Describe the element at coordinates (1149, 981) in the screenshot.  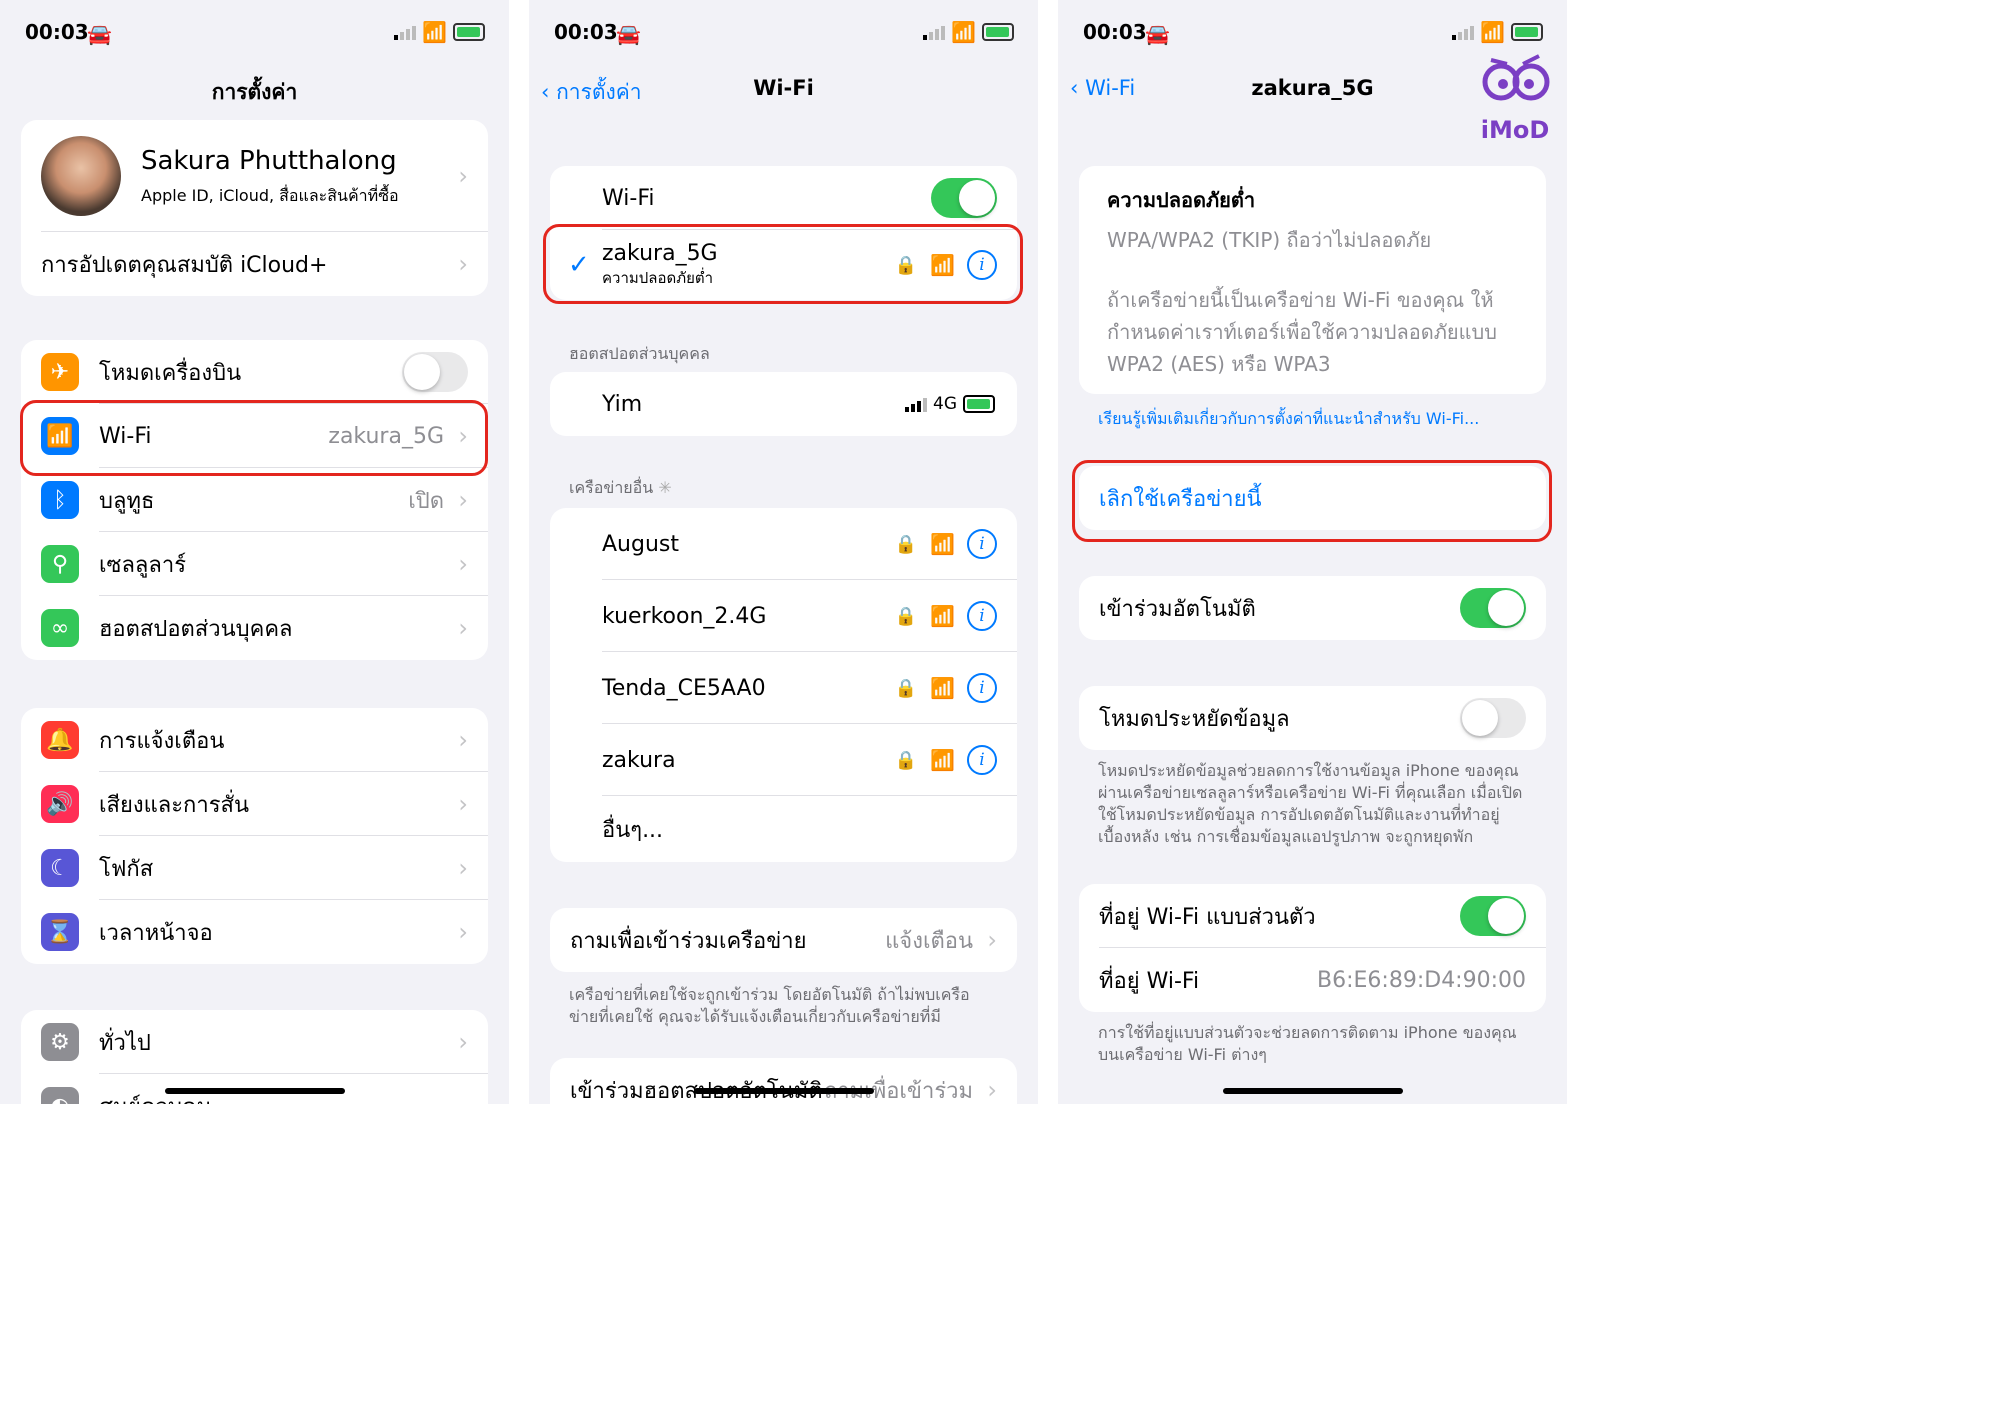
I see `wifi-address-label: ที่อยู่ Wi-Fi` at that location.